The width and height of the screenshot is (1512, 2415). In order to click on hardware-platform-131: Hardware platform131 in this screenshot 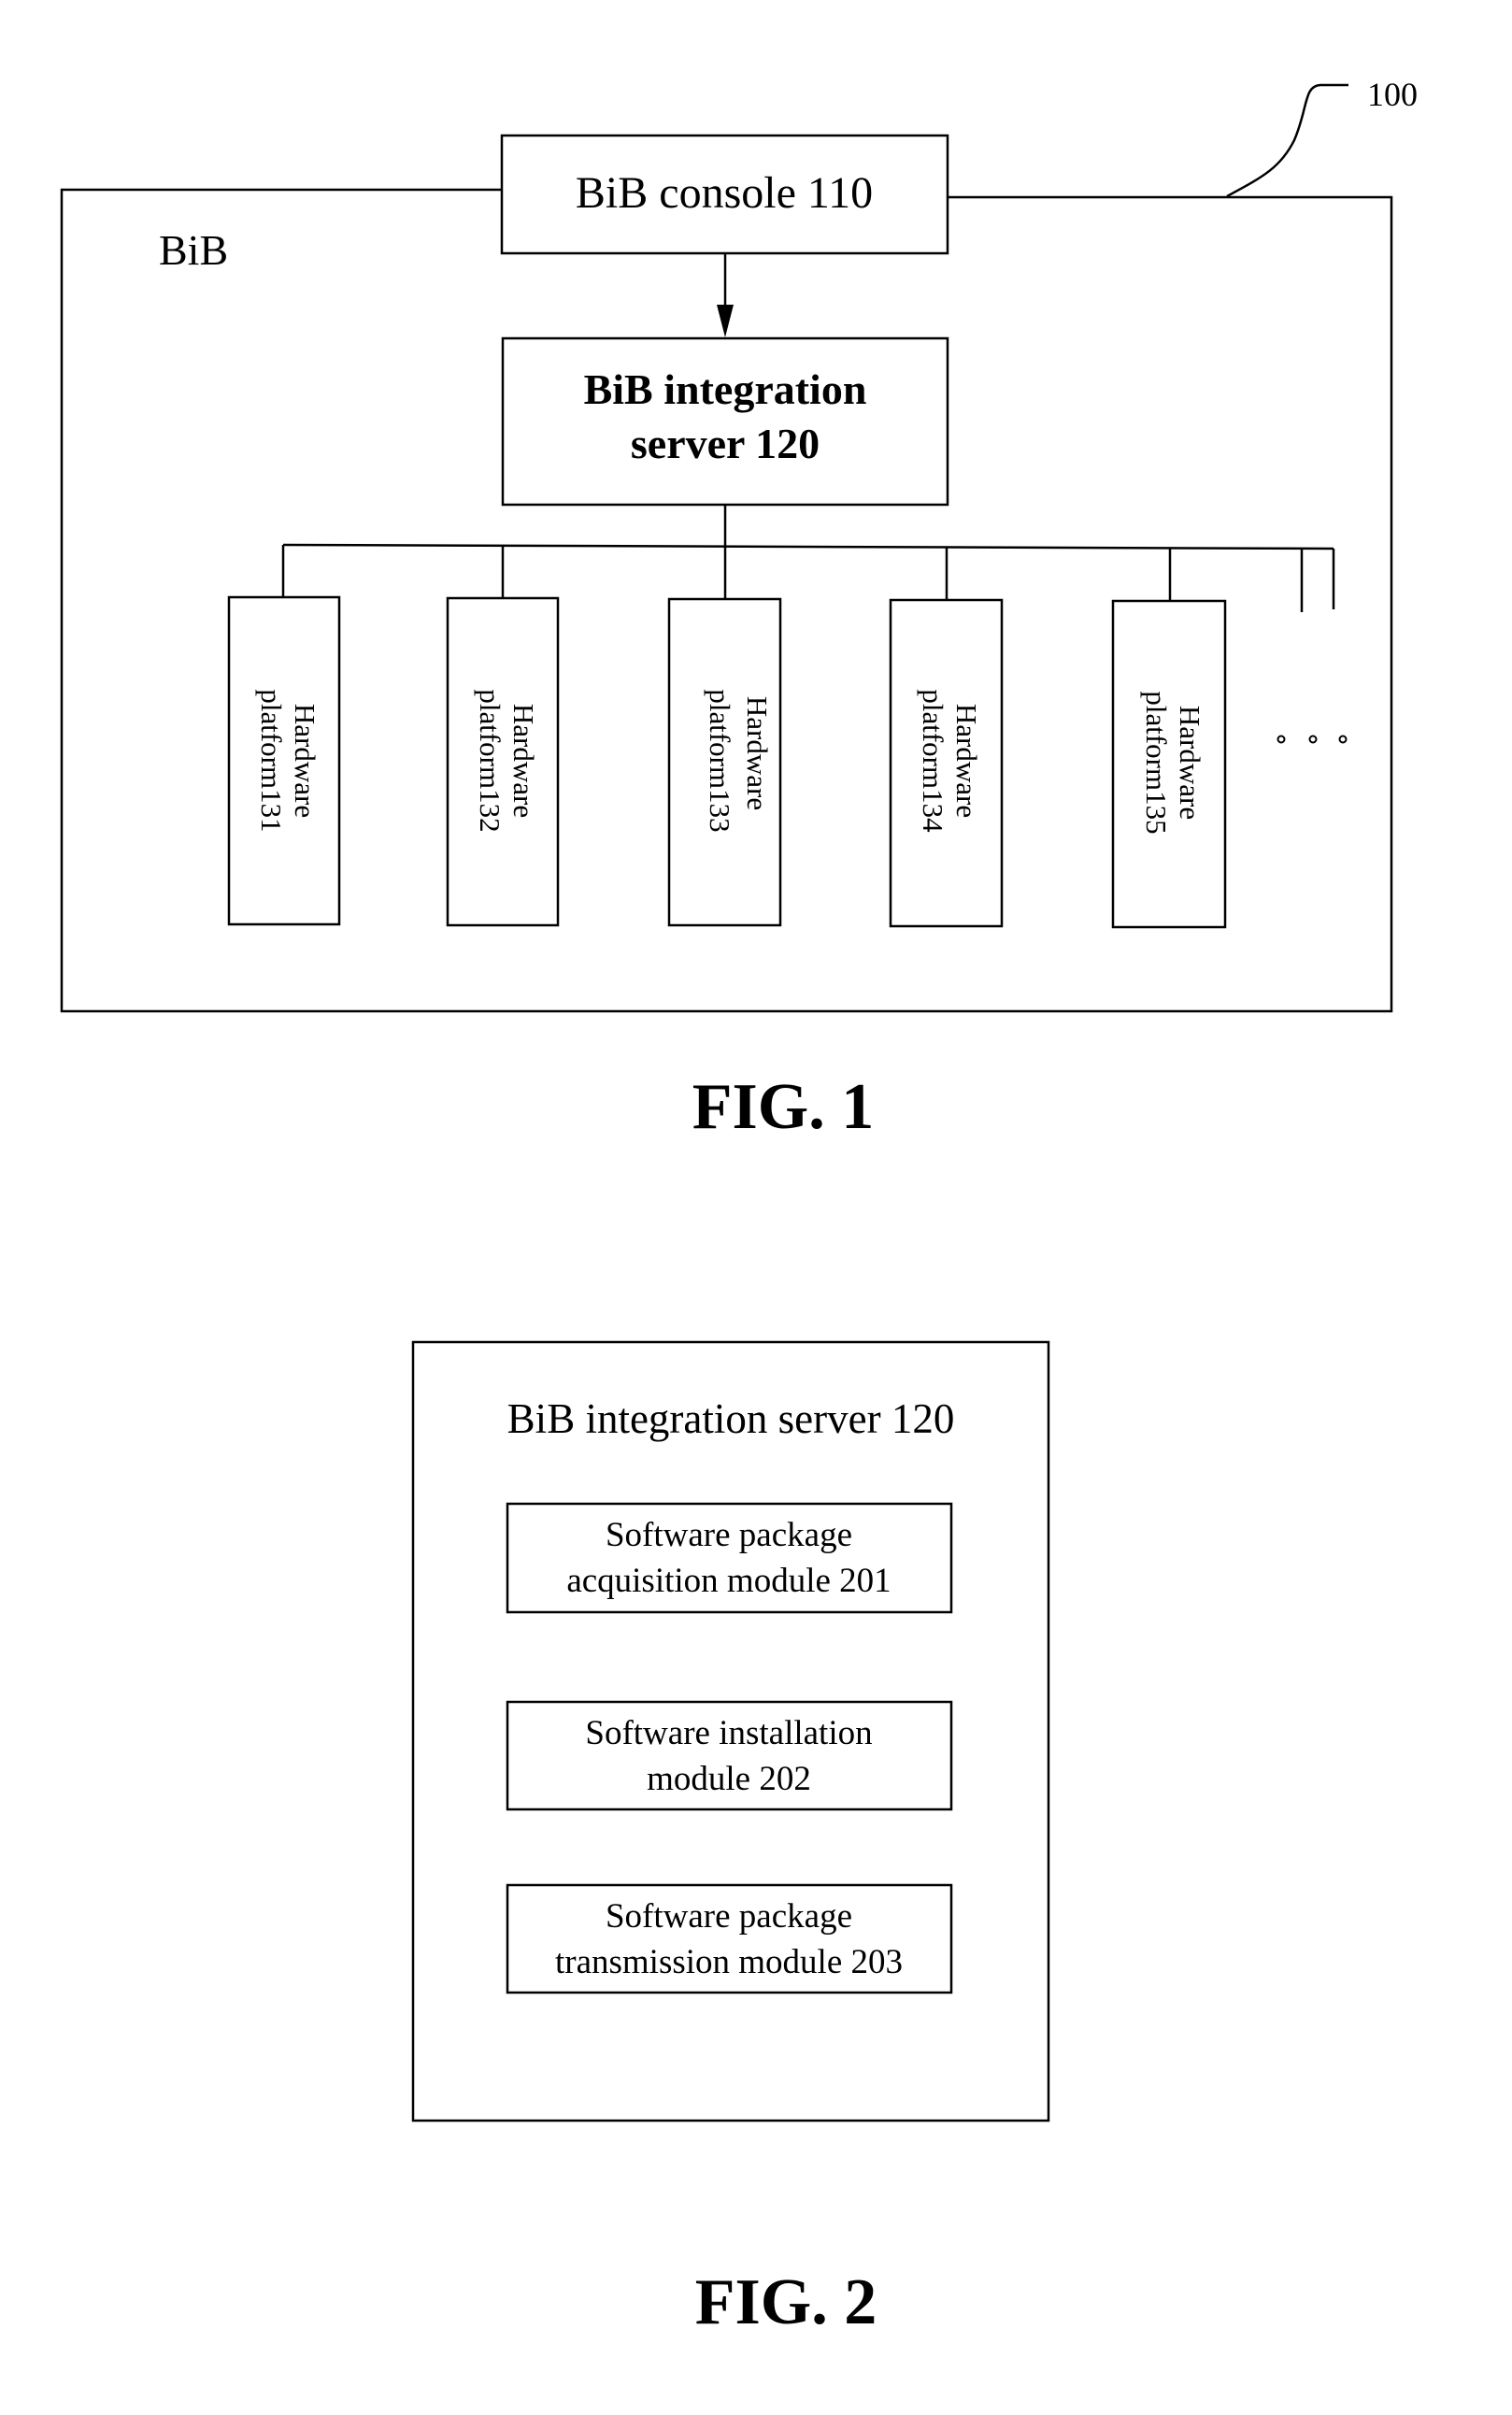, I will do `click(284, 760)`.